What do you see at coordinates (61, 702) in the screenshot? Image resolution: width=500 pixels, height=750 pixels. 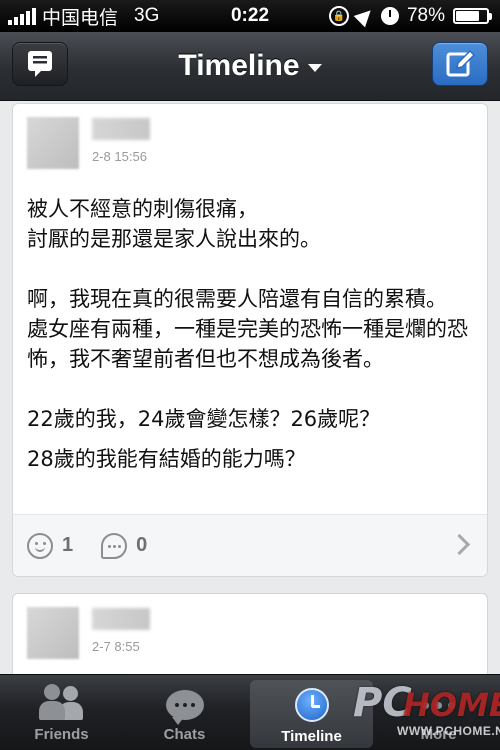 I see `friends-icon` at bounding box center [61, 702].